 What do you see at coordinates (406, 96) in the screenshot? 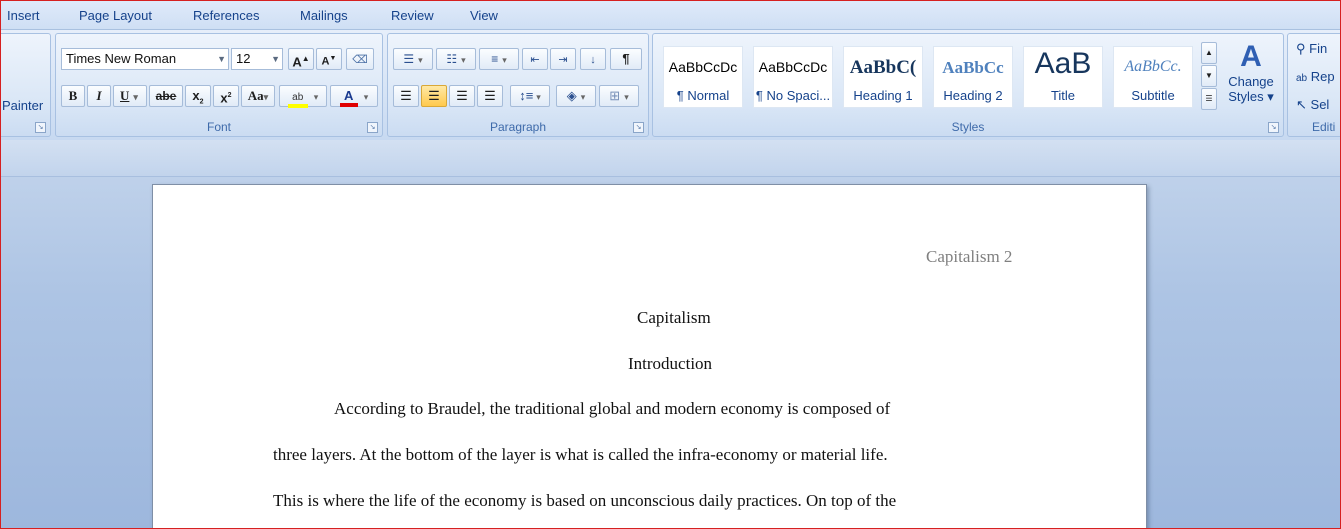
I see `align-left-button: ☰` at bounding box center [406, 96].